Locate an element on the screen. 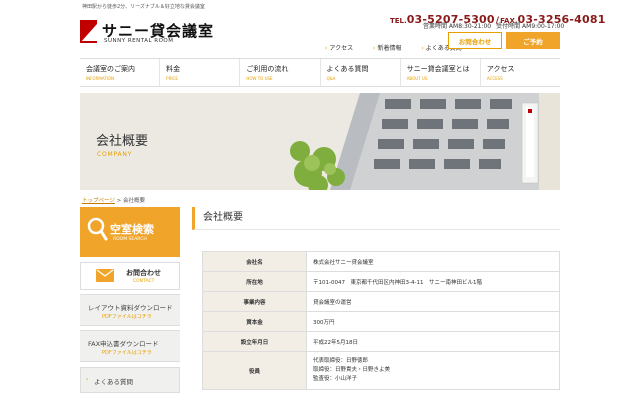 This screenshot has height=400, width=640. layout-download-subtitle: PDFファイルはコチラ is located at coordinates (127, 317).